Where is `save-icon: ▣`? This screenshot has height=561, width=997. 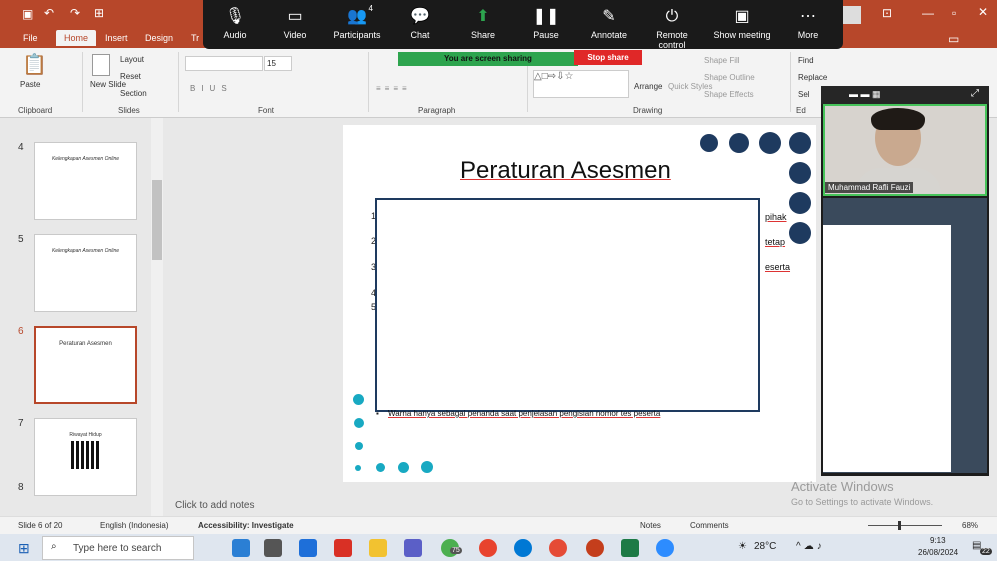
save-icon: ▣ is located at coordinates (27, 14).